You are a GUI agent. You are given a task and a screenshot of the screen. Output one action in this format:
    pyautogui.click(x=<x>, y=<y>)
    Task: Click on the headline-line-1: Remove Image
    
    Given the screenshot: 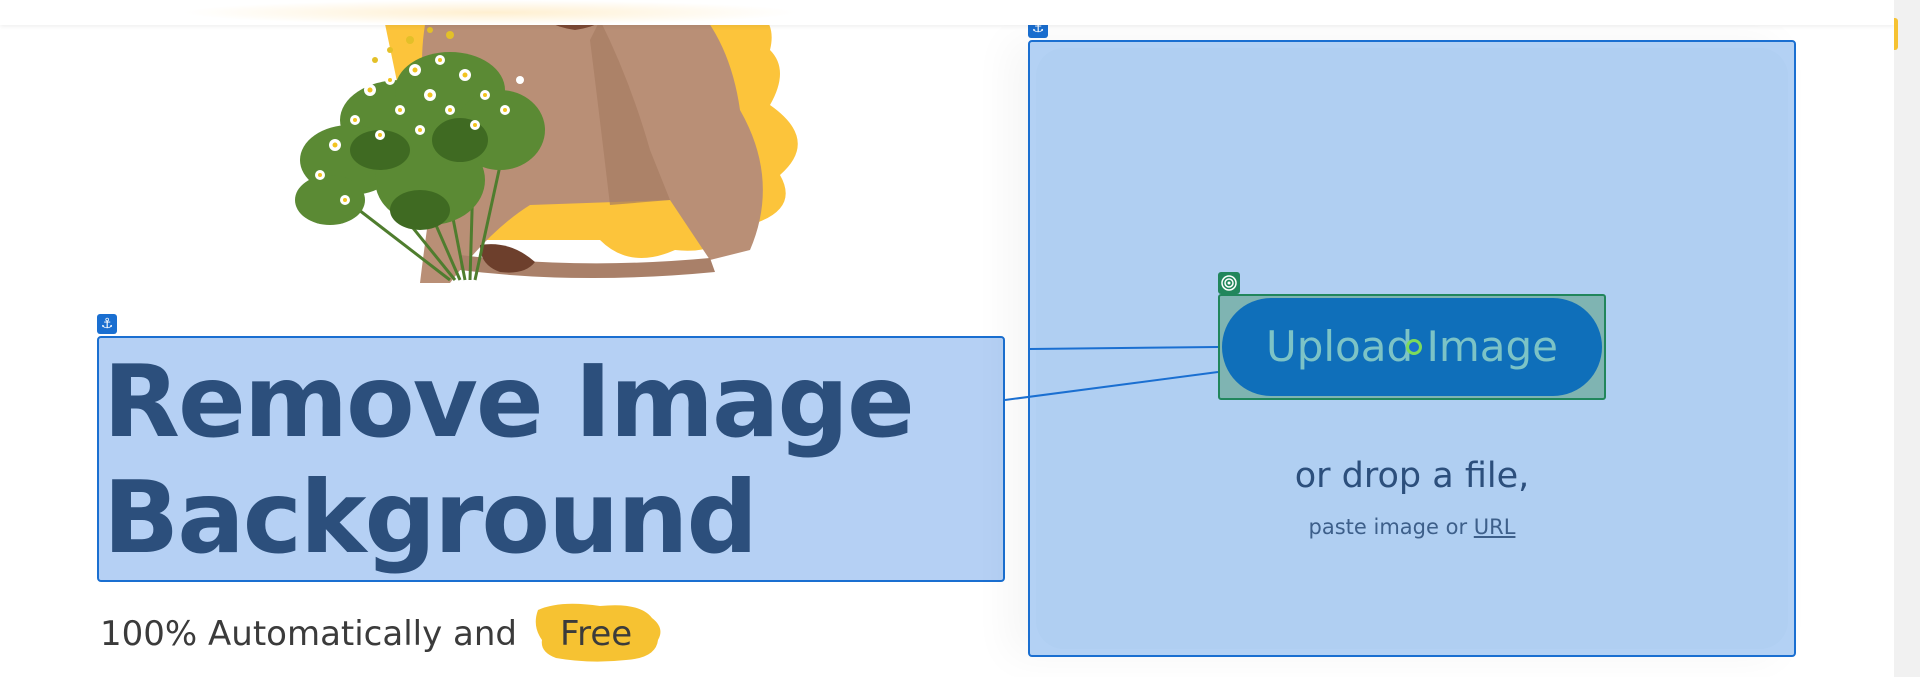 What is the action you would take?
    pyautogui.click(x=509, y=401)
    